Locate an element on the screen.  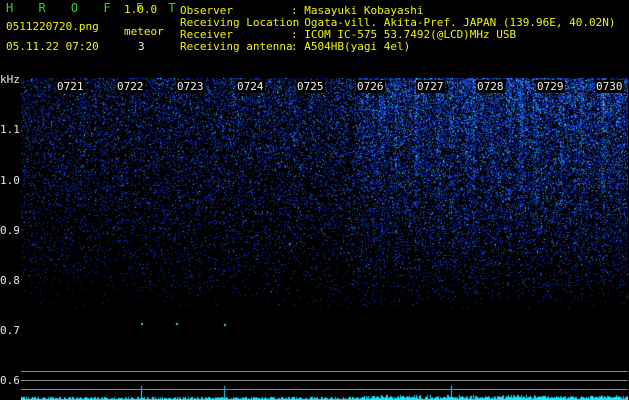
app-version: 1.0.0 is located at coordinates (141, 9).